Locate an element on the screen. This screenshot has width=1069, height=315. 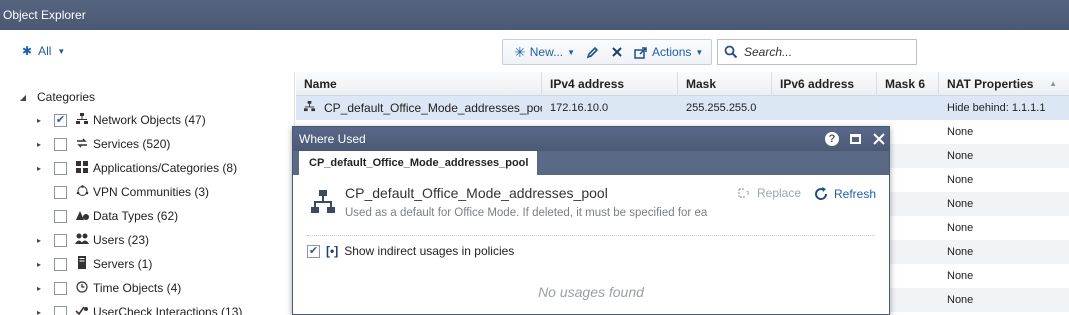
toolbar: ✱ All ▼ ✳ New... ▼ Actions ▼ is located at coordinates (534, 51).